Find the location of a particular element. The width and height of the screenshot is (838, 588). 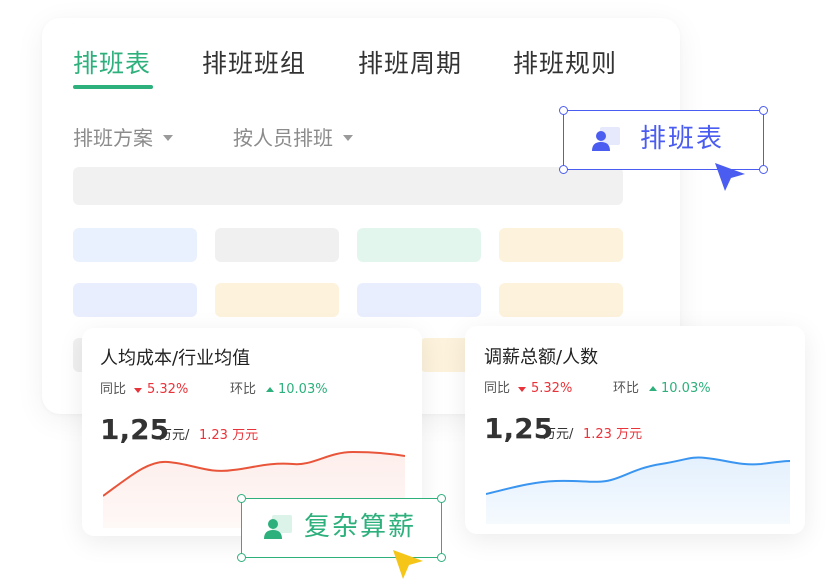

salary-area is located at coordinates (638, 490).